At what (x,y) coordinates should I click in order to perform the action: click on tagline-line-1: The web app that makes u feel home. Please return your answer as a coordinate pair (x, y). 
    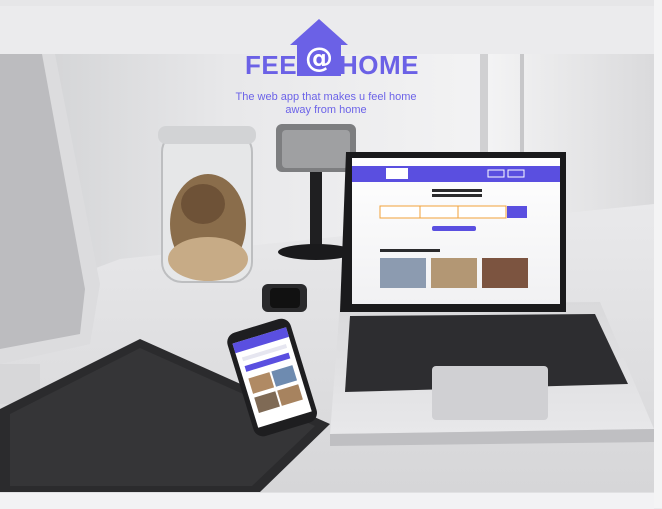
    Looking at the image, I should click on (326, 97).